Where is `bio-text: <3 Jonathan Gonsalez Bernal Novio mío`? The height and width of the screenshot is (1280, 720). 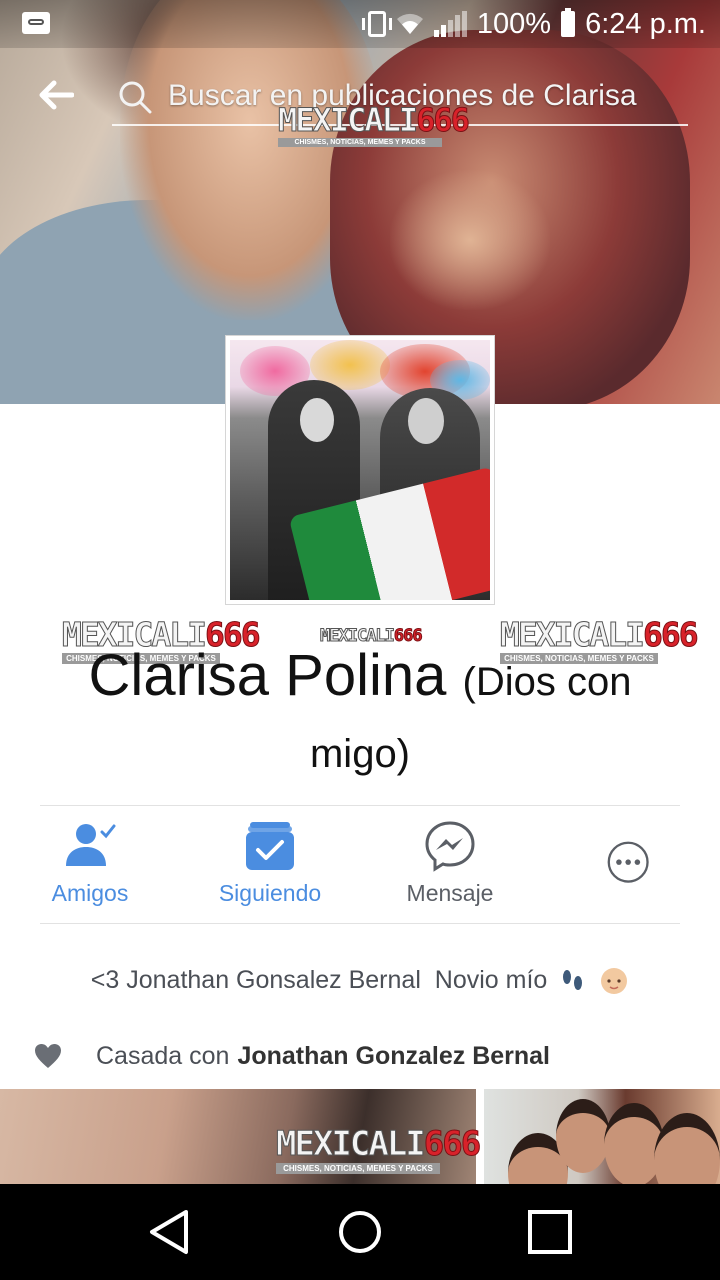 bio-text: <3 Jonathan Gonsalez Bernal Novio mío is located at coordinates (319, 980).